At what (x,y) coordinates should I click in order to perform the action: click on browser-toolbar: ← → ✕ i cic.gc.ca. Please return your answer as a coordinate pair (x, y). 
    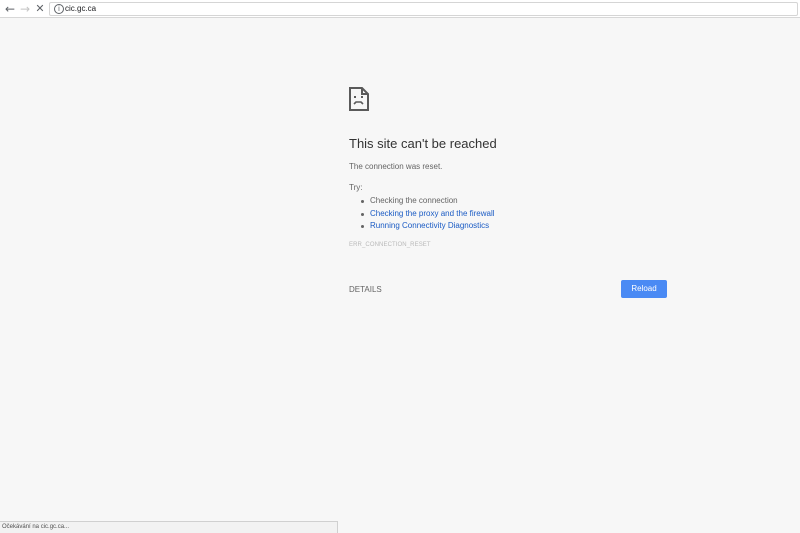
    Looking at the image, I should click on (400, 9).